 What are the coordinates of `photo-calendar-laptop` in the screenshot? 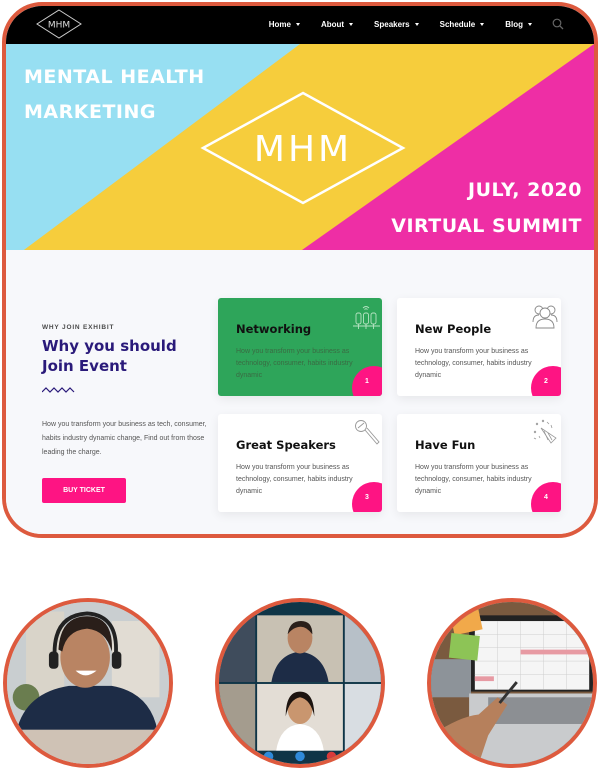 It's located at (512, 683).